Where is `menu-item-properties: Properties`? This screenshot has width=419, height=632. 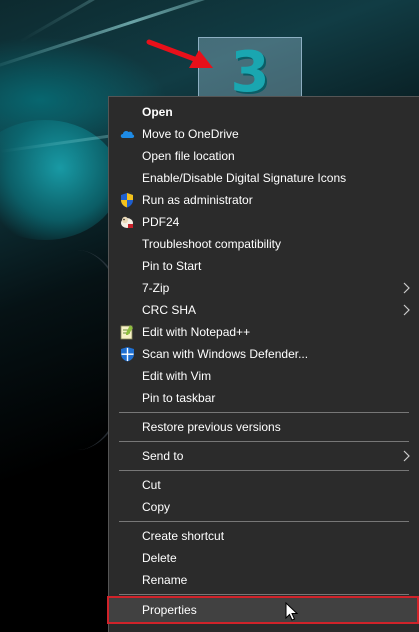 menu-item-properties: Properties is located at coordinates (263, 610).